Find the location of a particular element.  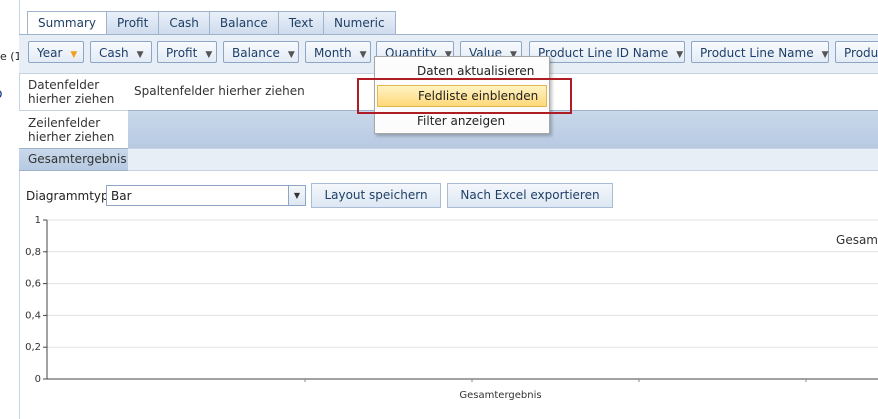

field-product-line-id-name-button: Product Line ID Name ▼ is located at coordinates (607, 52).